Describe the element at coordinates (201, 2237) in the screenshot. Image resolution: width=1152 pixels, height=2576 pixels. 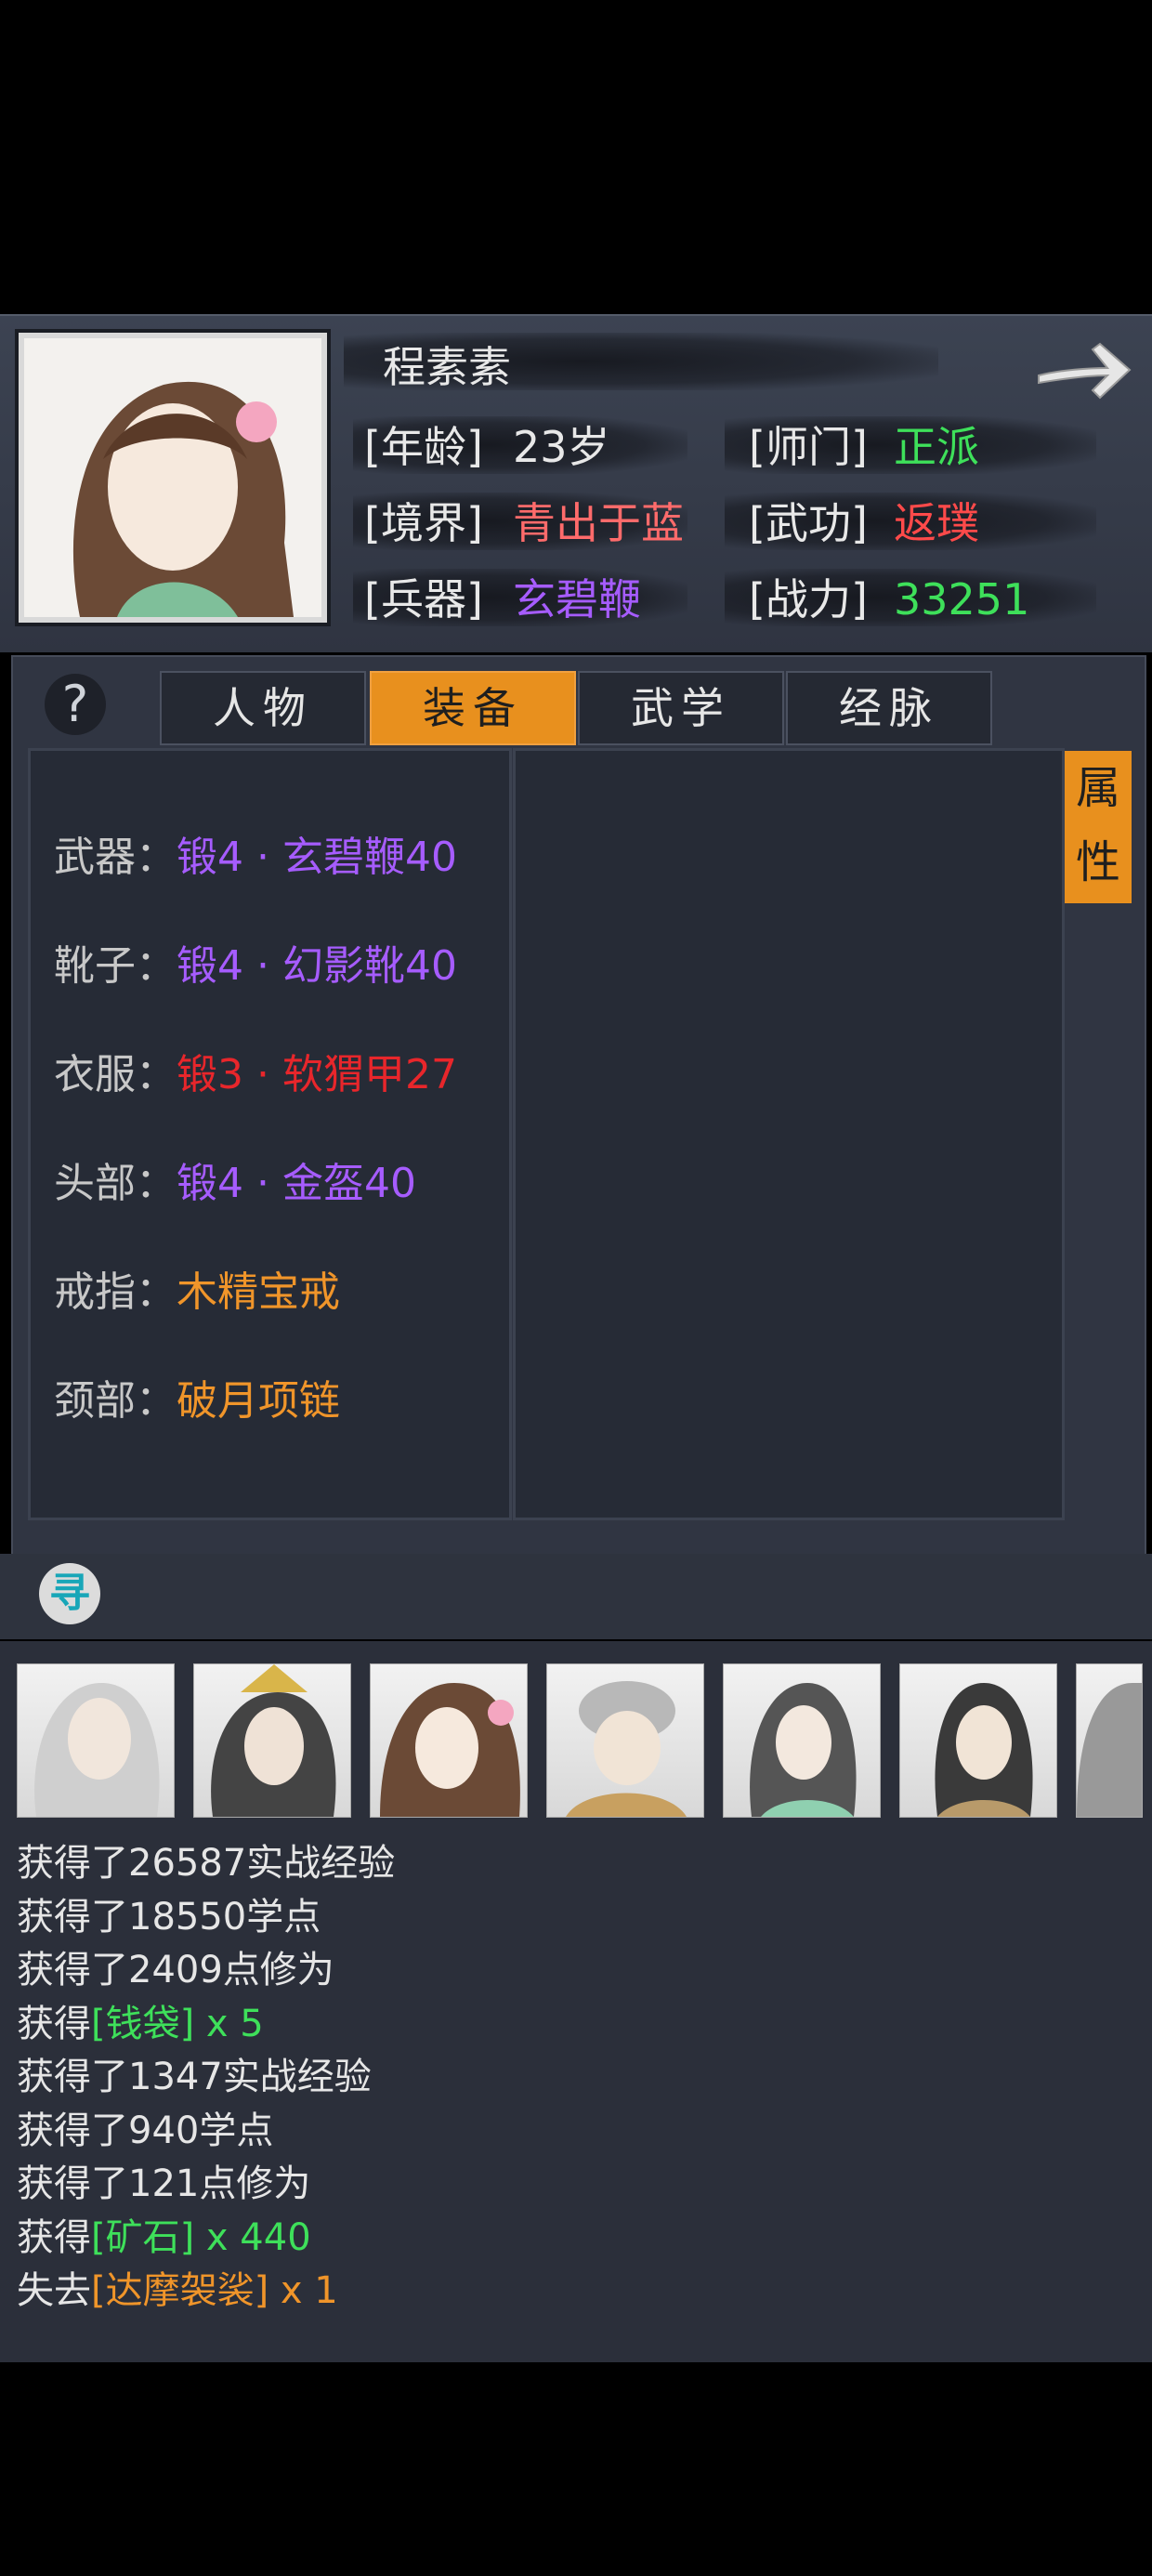
I see `log-item: [矿石] x 440` at that location.